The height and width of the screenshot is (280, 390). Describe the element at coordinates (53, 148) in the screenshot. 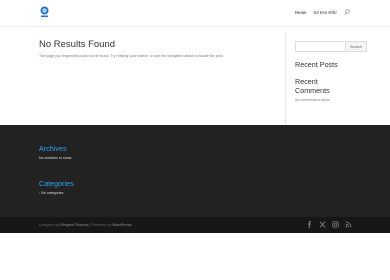

I see `archives-title: Archives` at that location.